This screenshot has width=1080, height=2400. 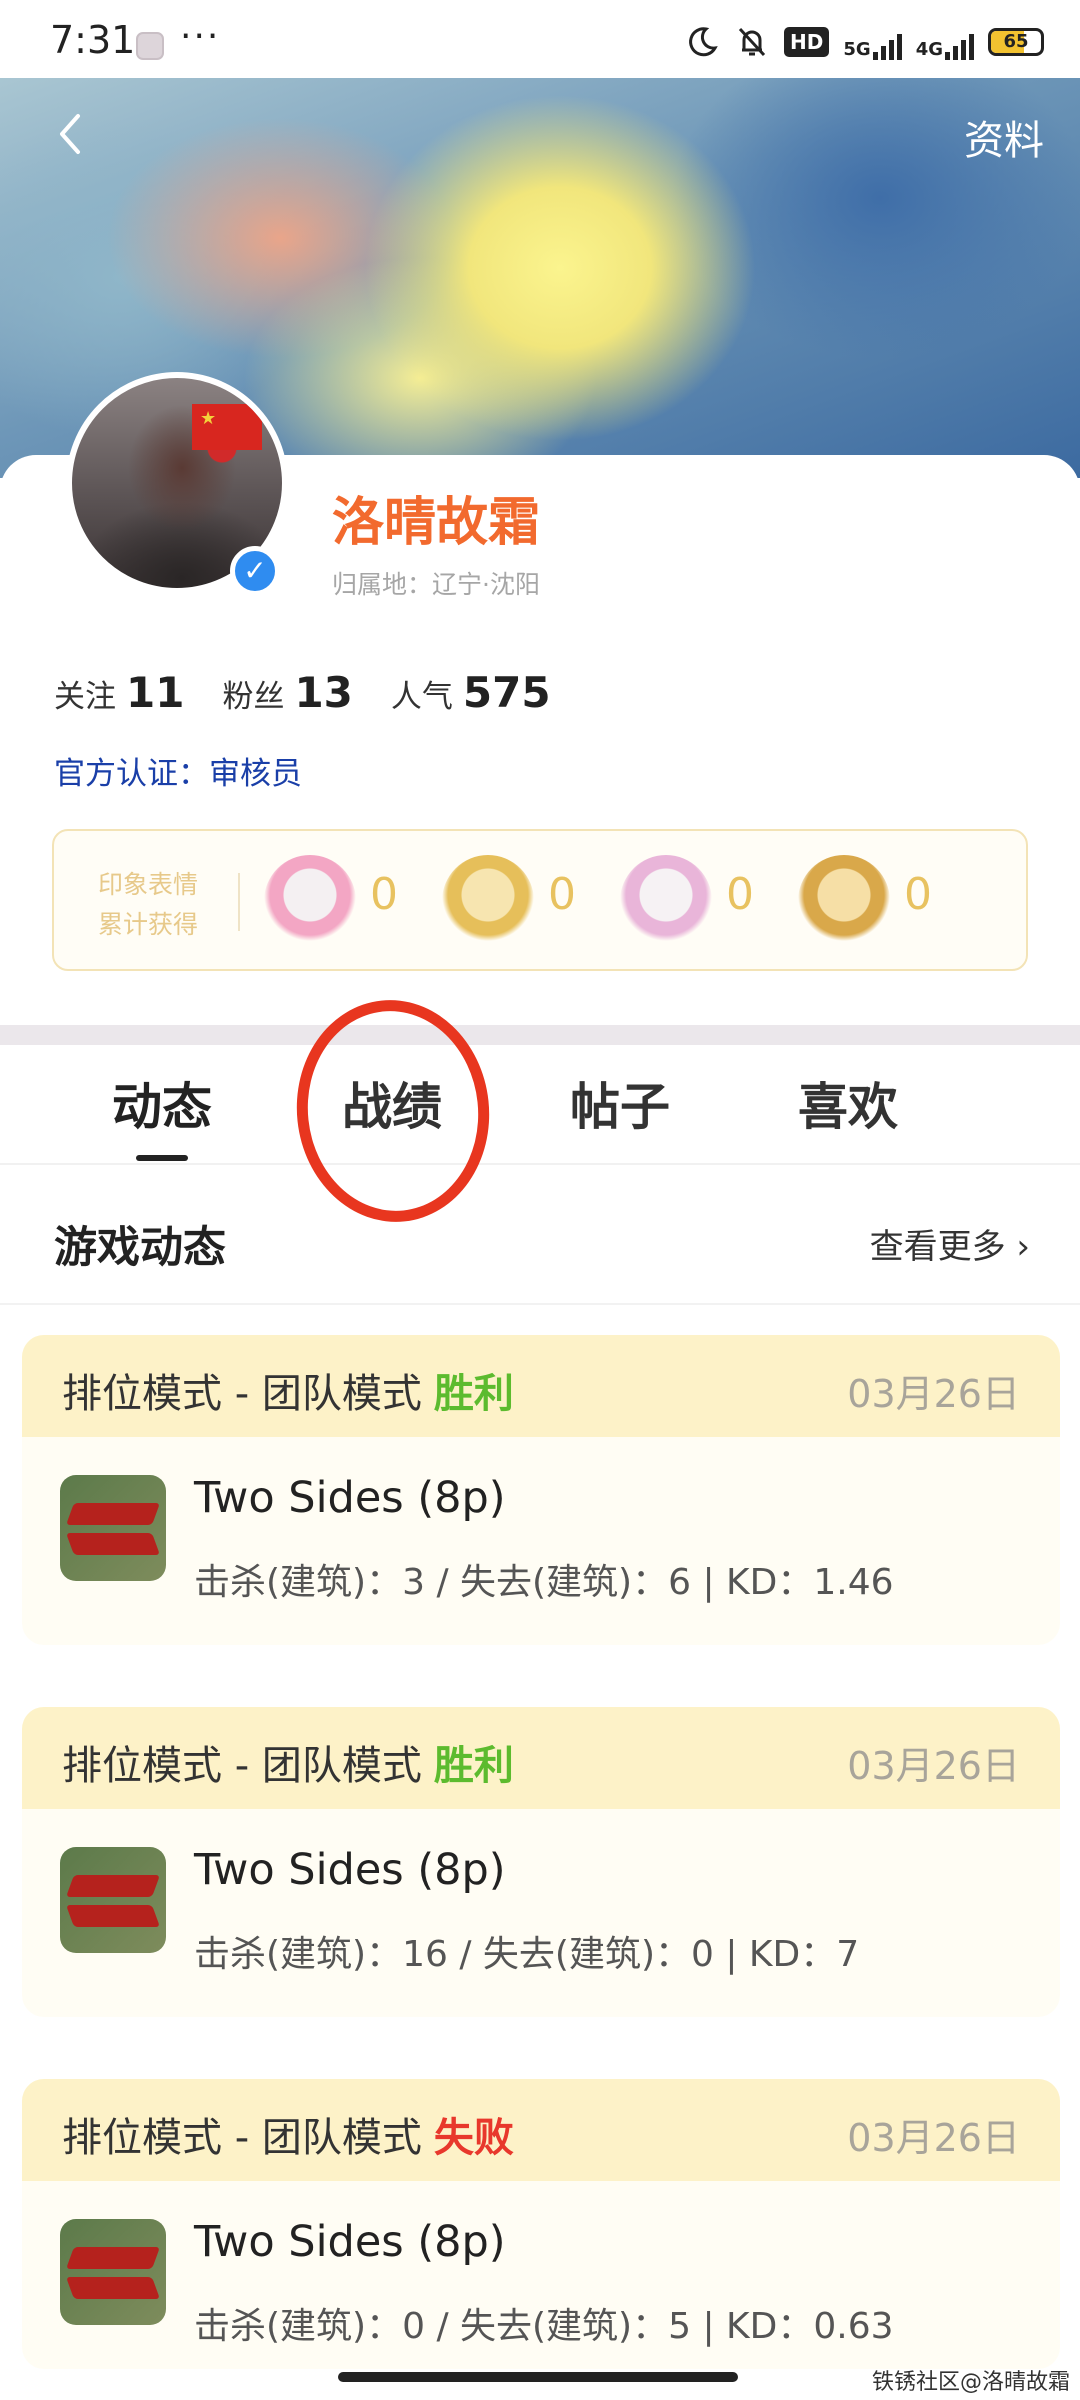 I want to click on popularity-stat: 人气 575, so click(x=471, y=692).